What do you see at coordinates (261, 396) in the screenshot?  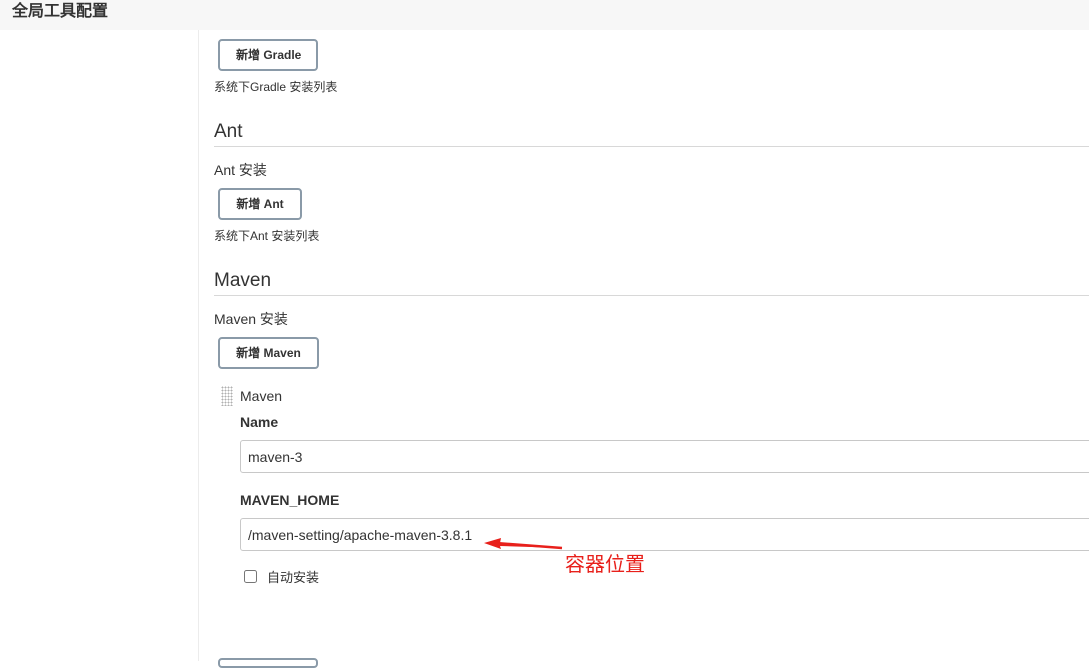 I see `maven-item-title: Maven` at bounding box center [261, 396].